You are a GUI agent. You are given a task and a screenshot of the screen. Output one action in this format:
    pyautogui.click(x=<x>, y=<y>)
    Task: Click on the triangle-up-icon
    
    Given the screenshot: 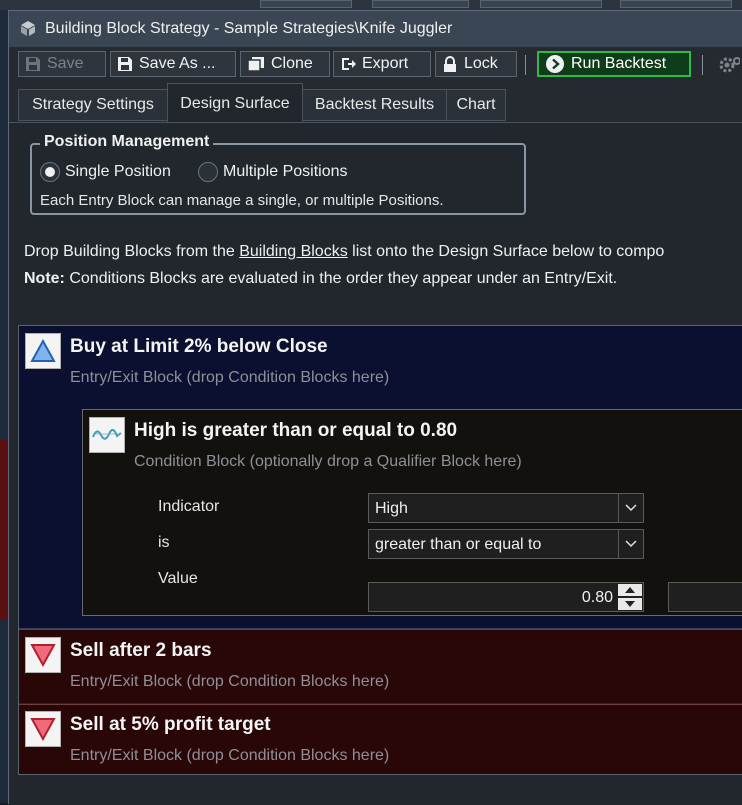 What is the action you would take?
    pyautogui.click(x=43, y=351)
    